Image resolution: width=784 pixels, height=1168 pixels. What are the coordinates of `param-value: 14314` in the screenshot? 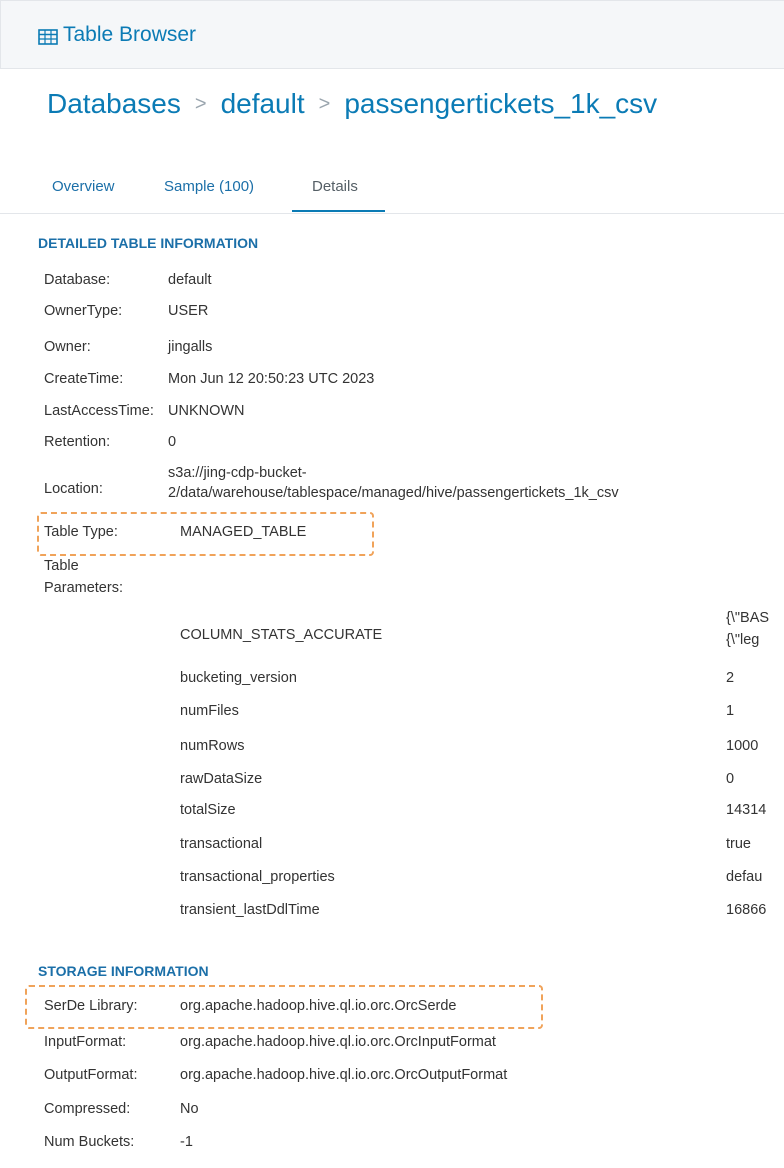 It's located at (746, 810).